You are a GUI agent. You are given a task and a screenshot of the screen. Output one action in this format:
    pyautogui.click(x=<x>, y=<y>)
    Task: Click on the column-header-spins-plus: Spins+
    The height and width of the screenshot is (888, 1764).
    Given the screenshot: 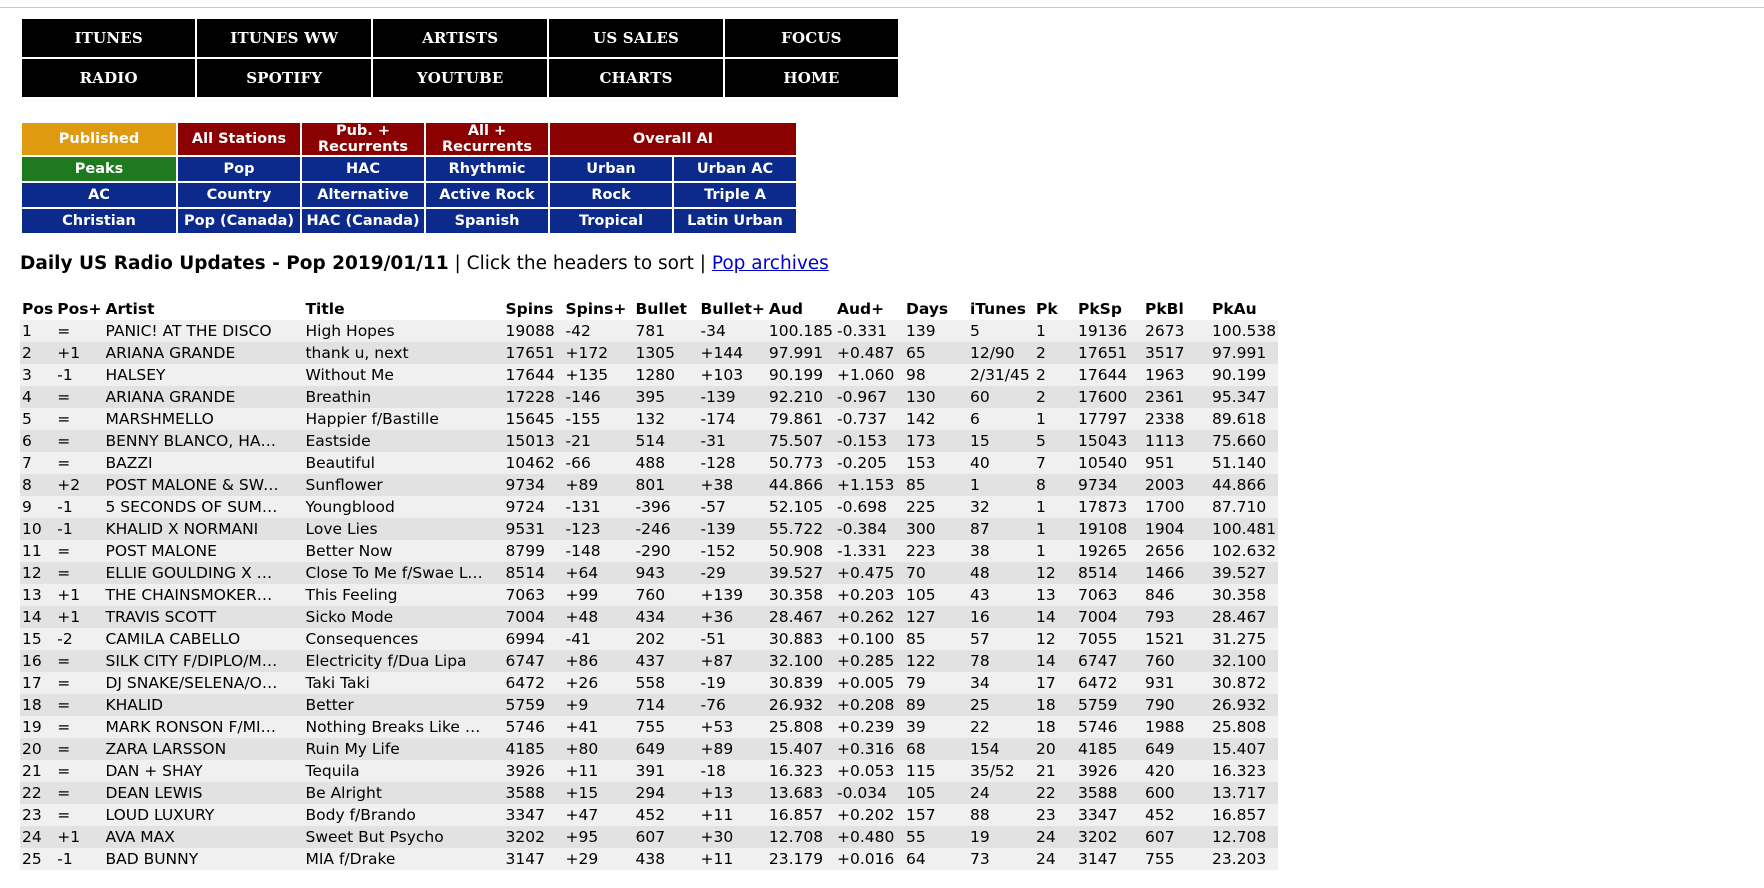 What is the action you would take?
    pyautogui.click(x=598, y=309)
    